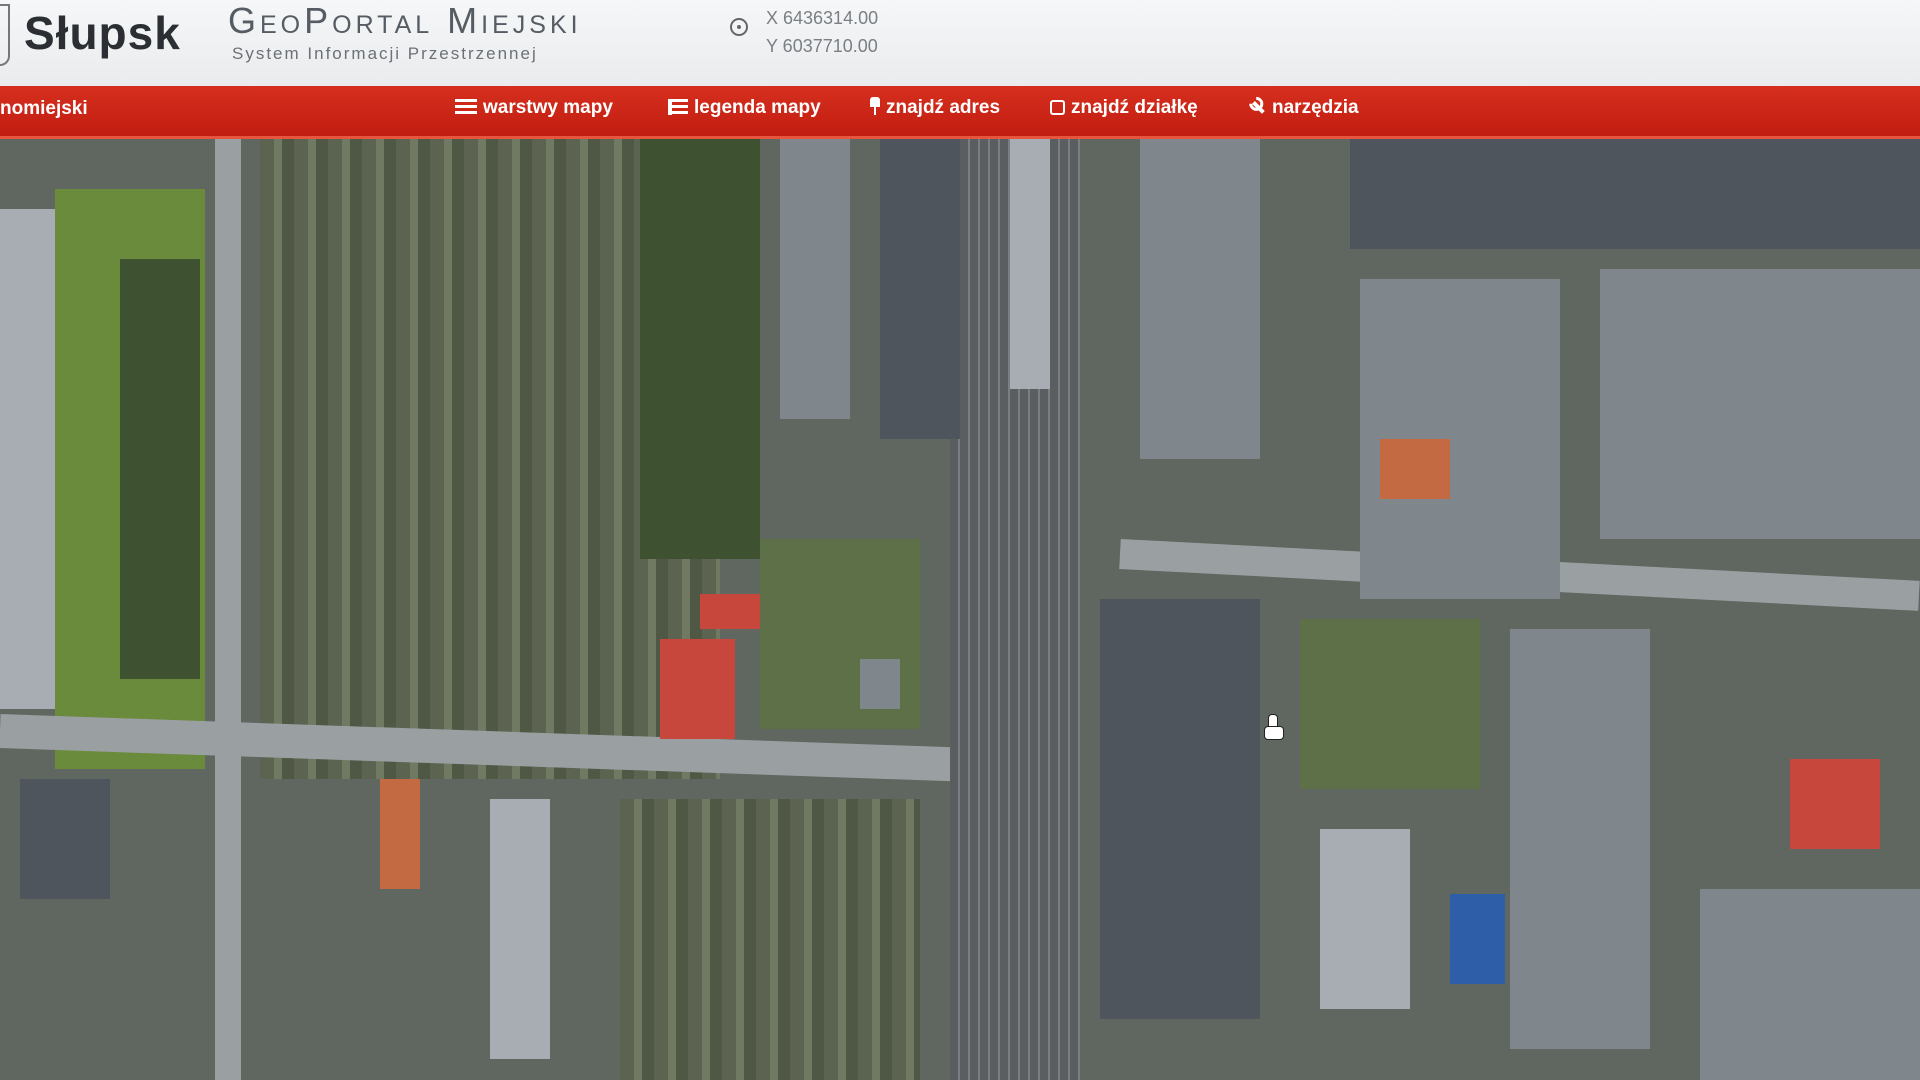  Describe the element at coordinates (1390, 704) in the screenshot. I see `map-courtyard-trees` at that location.